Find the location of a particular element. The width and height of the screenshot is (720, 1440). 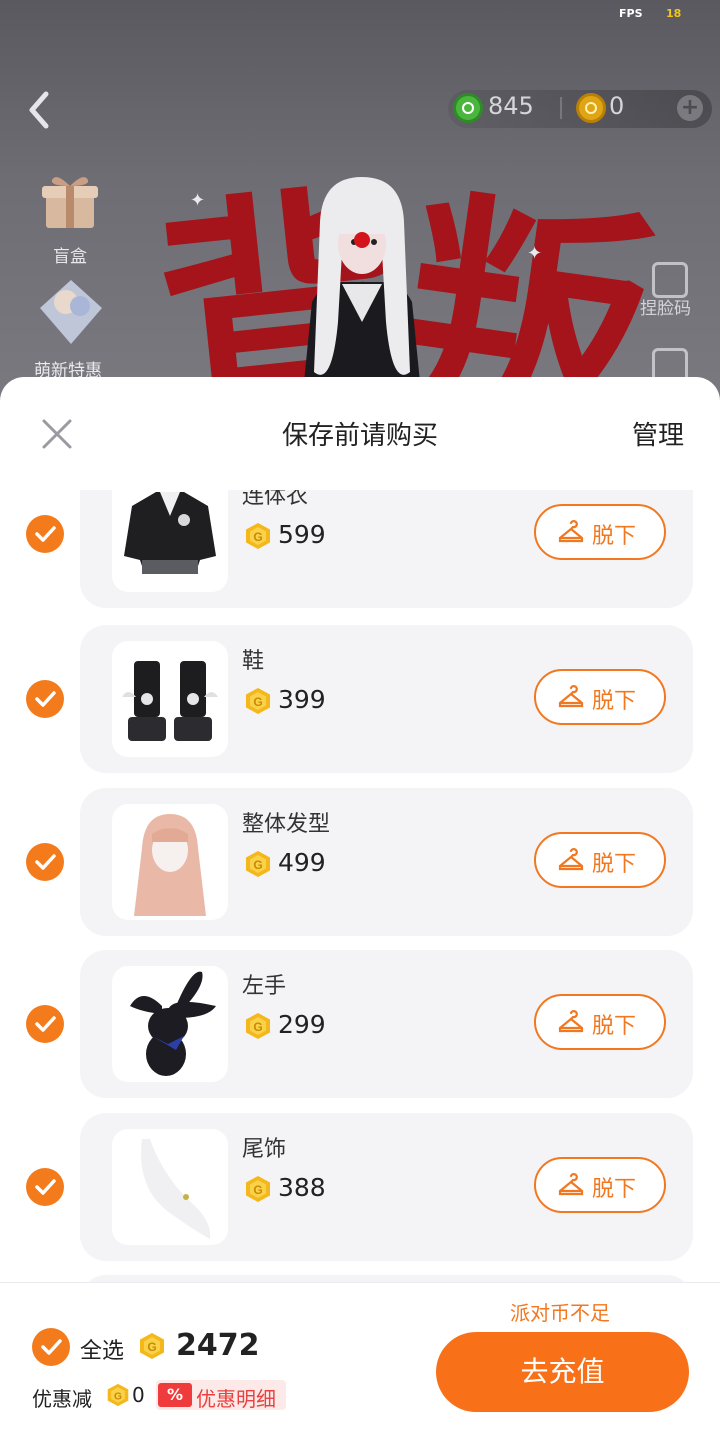

gift-box-icon is located at coordinates (70, 202).